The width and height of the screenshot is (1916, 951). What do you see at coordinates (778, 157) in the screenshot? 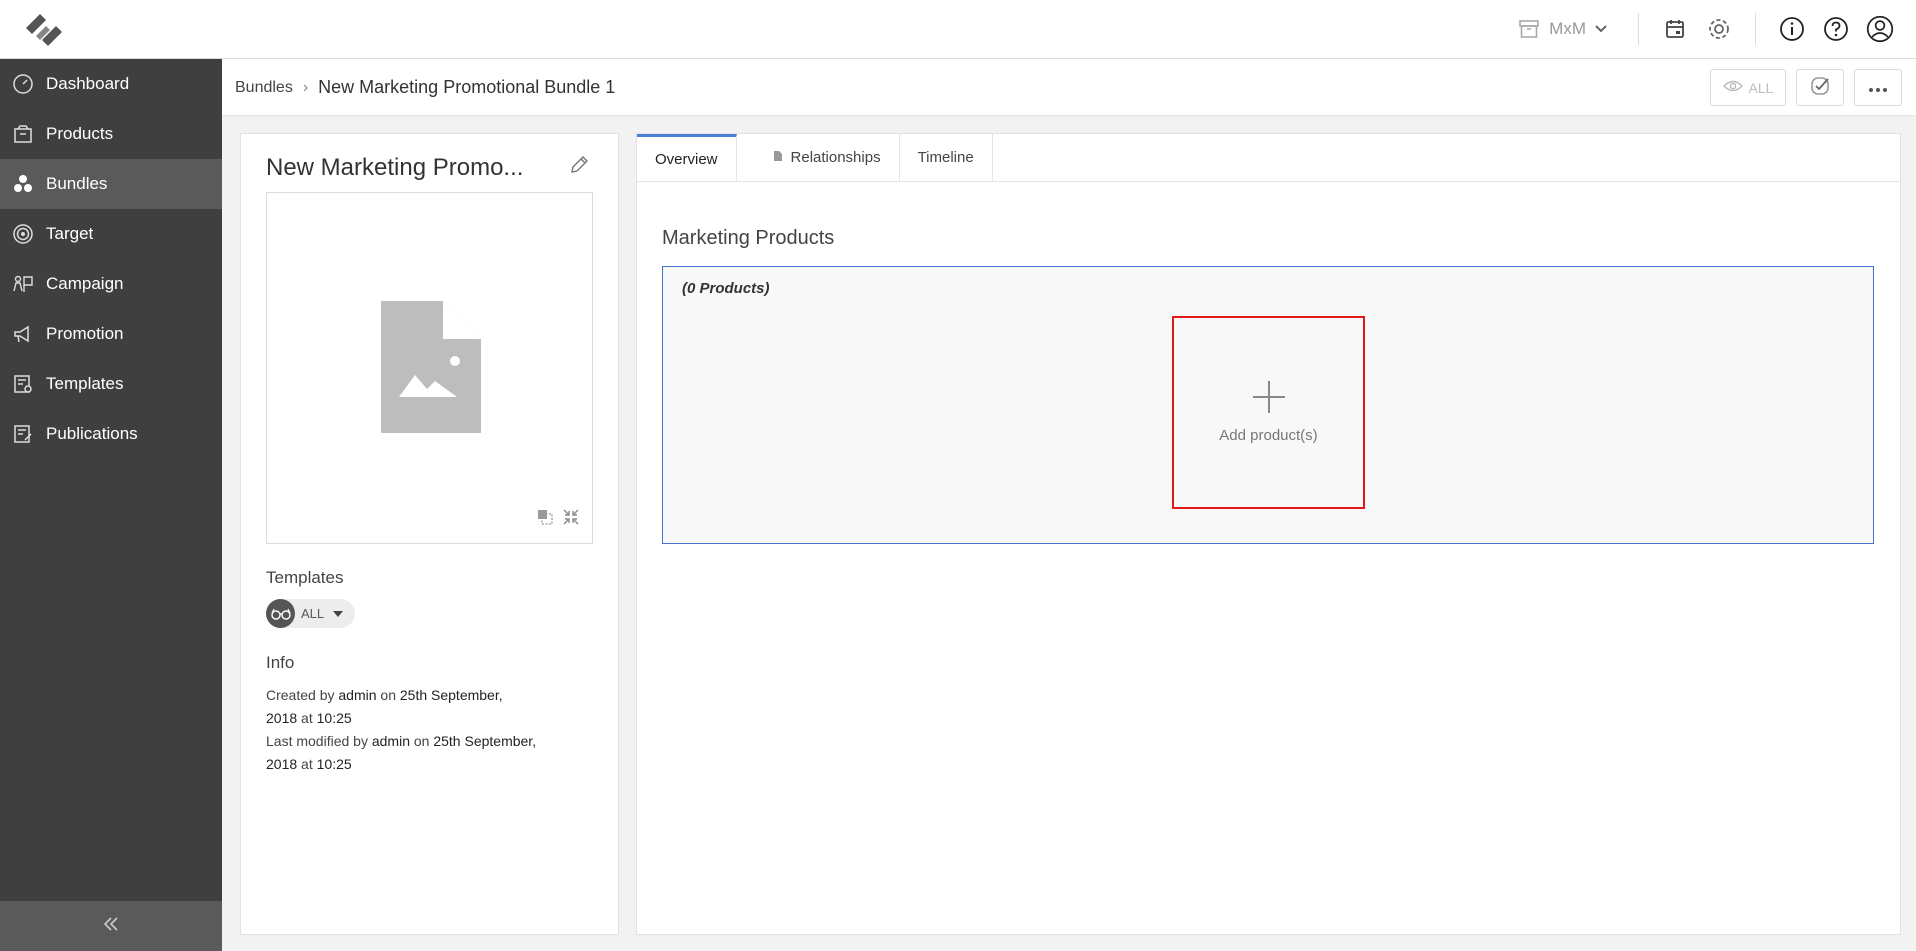
I see `document-icon` at bounding box center [778, 157].